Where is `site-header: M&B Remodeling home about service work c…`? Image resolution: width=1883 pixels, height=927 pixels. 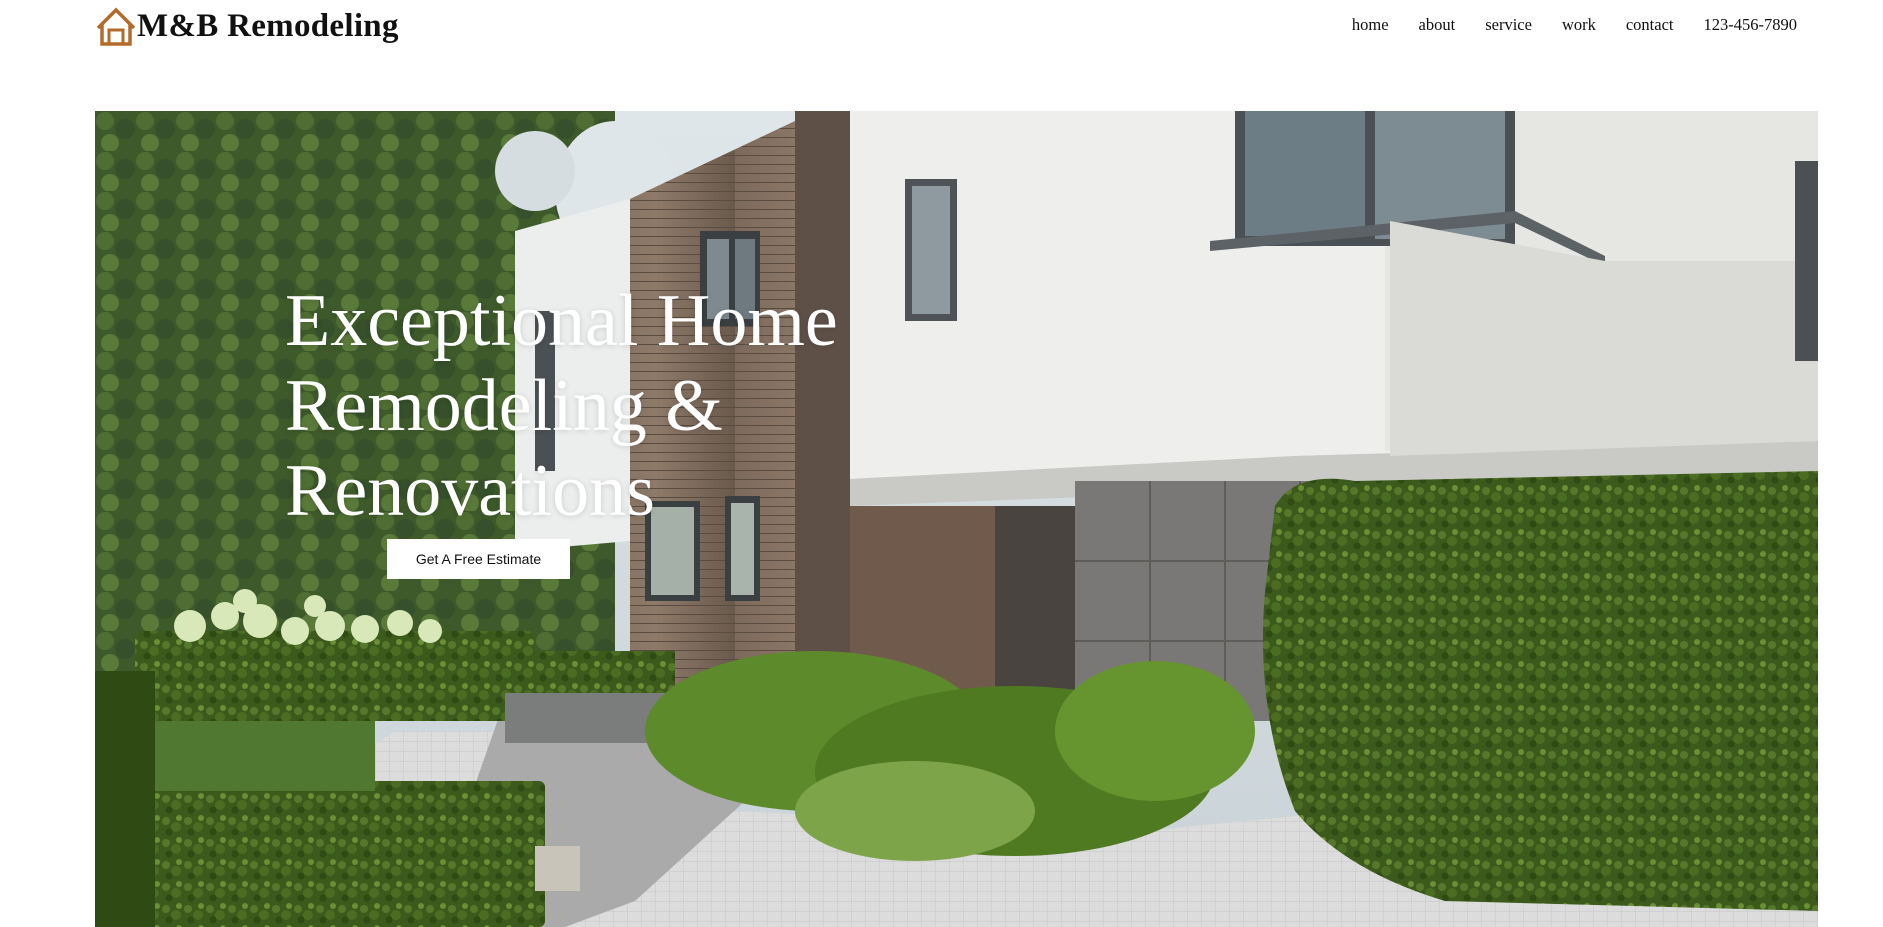 site-header: M&B Remodeling home about service work c… is located at coordinates (941, 30).